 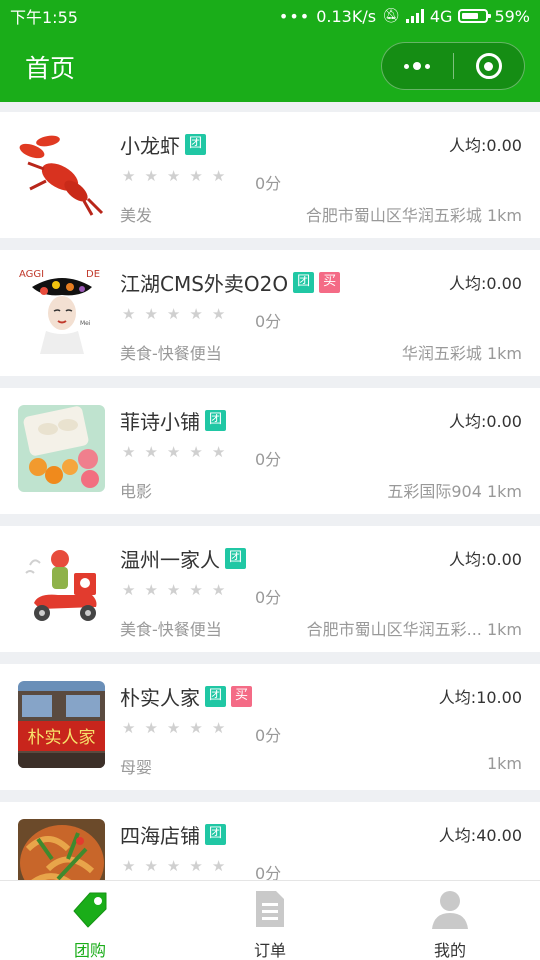 What do you see at coordinates (441, 353) in the screenshot?
I see `address-value: 华润五彩城` at bounding box center [441, 353].